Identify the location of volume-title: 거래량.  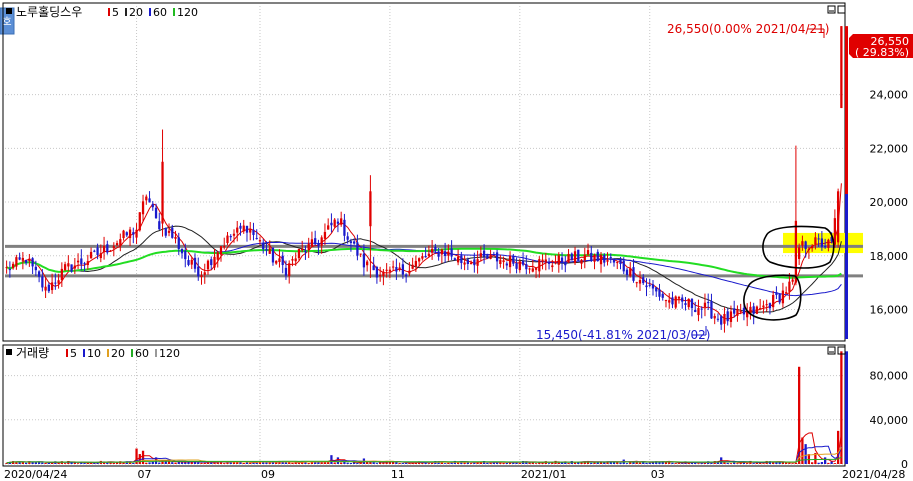
(32, 353).